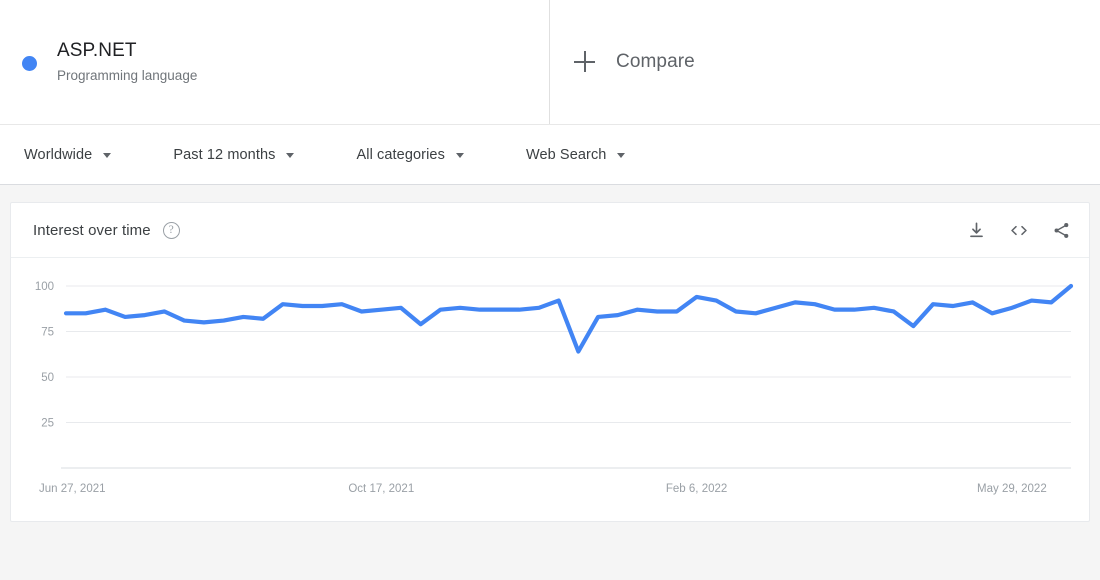 The height and width of the screenshot is (580, 1100). Describe the element at coordinates (696, 489) in the screenshot. I see `x-axis-tick: Feb 6, 2022` at that location.